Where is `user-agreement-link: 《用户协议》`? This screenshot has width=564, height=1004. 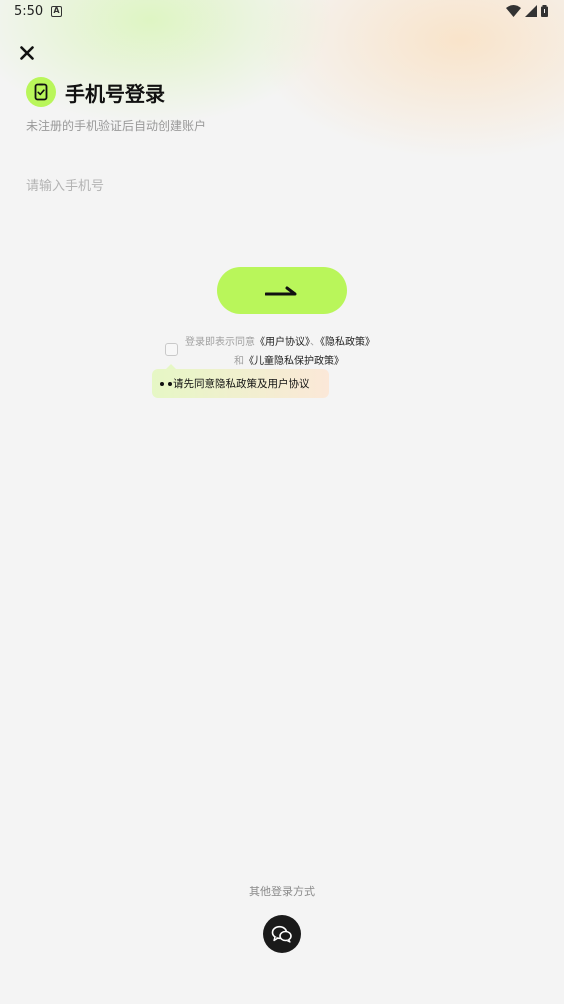 user-agreement-link: 《用户协议》 is located at coordinates (282, 342).